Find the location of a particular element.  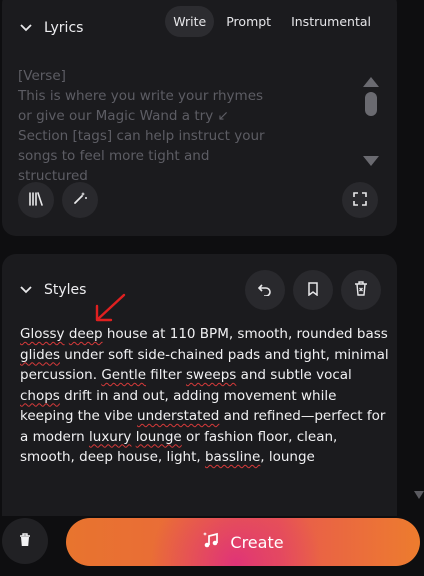

lyrics-mode-tabs: Write Prompt Instrumental is located at coordinates (272, 21).